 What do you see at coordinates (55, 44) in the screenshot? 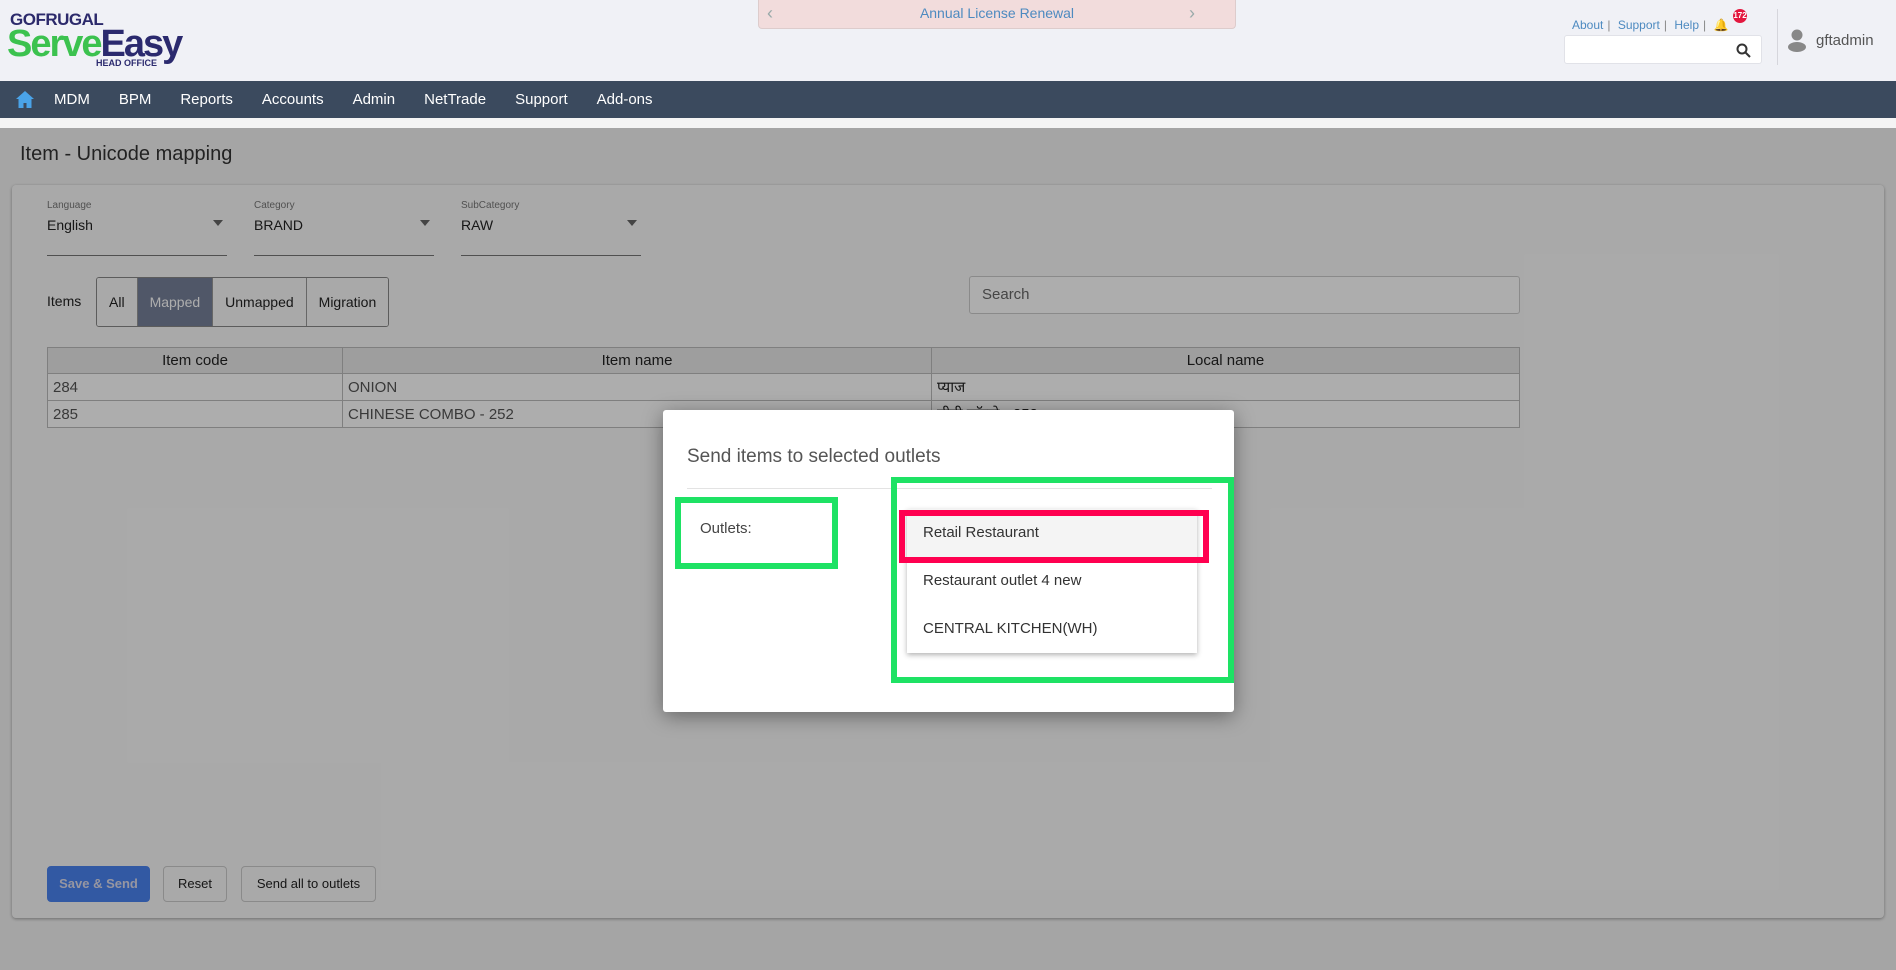
I see `logo-serve: Serve` at bounding box center [55, 44].